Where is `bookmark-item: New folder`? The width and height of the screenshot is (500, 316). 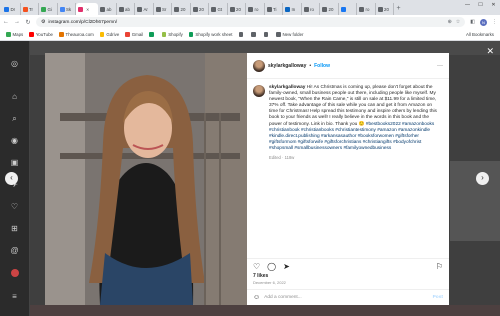 bookmark-item: New folder is located at coordinates (290, 34).